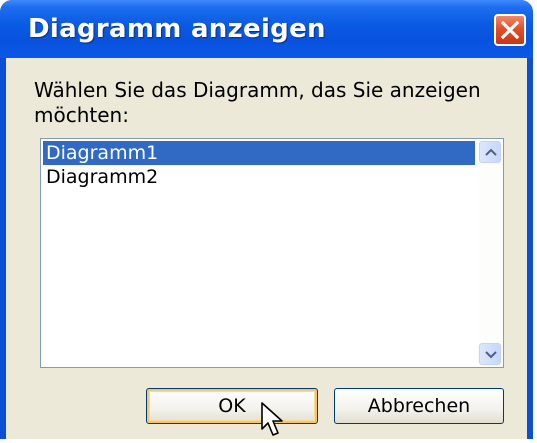 The height and width of the screenshot is (443, 537). Describe the element at coordinates (276, 422) in the screenshot. I see `mouse-pointer-icon` at that location.